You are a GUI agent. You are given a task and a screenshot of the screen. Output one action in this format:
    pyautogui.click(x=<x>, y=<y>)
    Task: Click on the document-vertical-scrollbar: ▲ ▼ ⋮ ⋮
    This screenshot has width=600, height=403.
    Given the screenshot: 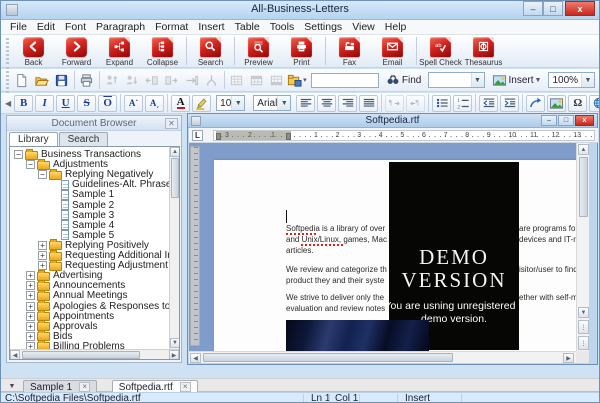 What is the action you would take?
    pyautogui.click(x=582, y=247)
    